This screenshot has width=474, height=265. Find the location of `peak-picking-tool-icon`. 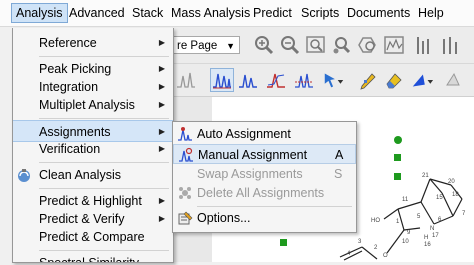

peak-picking-tool-icon is located at coordinates (222, 80).